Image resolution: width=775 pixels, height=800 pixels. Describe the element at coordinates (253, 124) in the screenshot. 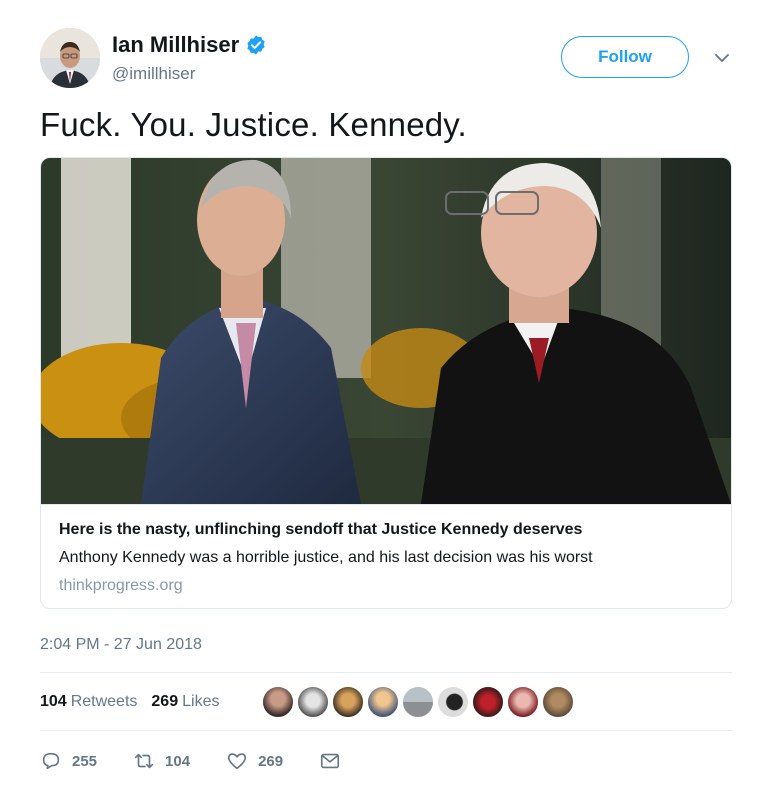

I see `tweet-text: Fuck. You. Justice. Kennedy.` at that location.